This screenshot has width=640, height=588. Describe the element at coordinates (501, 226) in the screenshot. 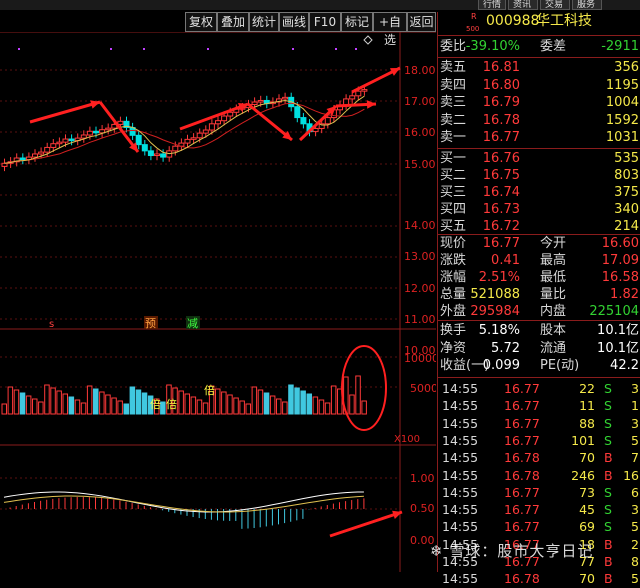

I see `bid-price: 16.72` at that location.